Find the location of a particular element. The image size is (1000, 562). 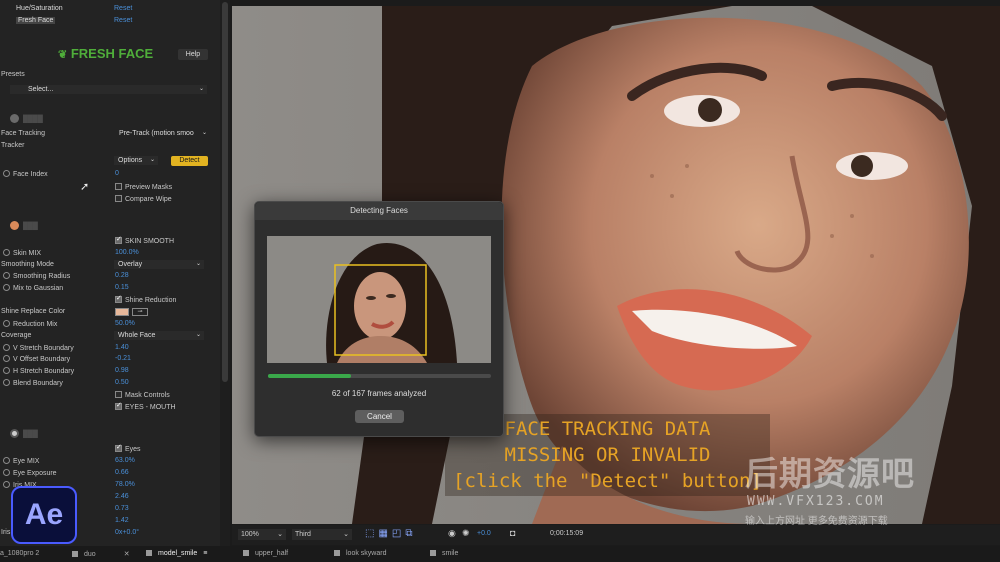

v-stretch-value: 1.40 is located at coordinates (122, 347).